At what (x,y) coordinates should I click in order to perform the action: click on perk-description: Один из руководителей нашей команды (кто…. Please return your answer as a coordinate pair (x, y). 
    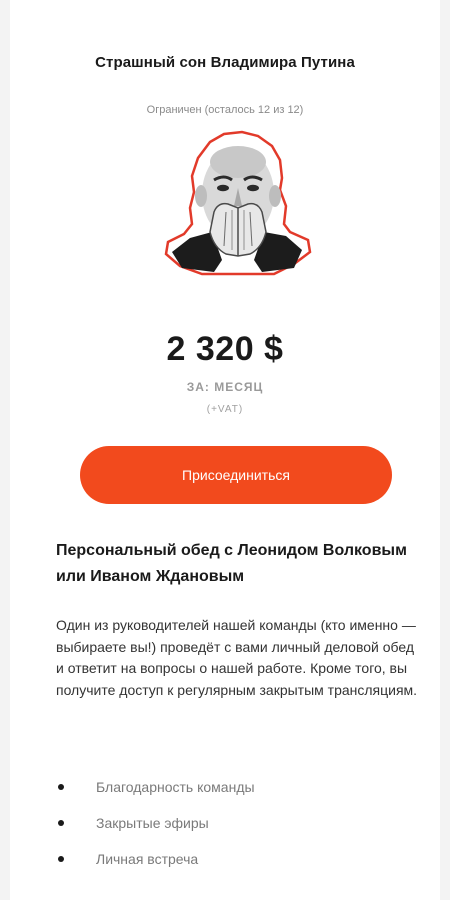
    Looking at the image, I should click on (237, 657).